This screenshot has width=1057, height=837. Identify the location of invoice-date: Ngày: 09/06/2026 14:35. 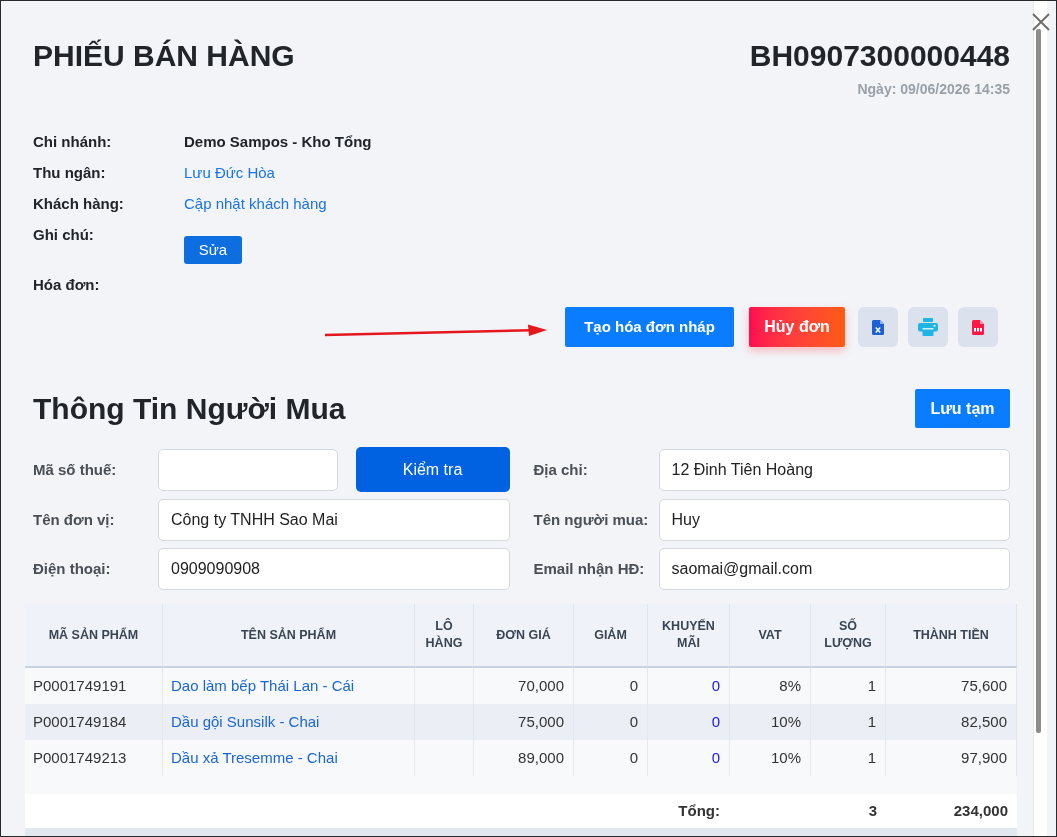
(933, 89).